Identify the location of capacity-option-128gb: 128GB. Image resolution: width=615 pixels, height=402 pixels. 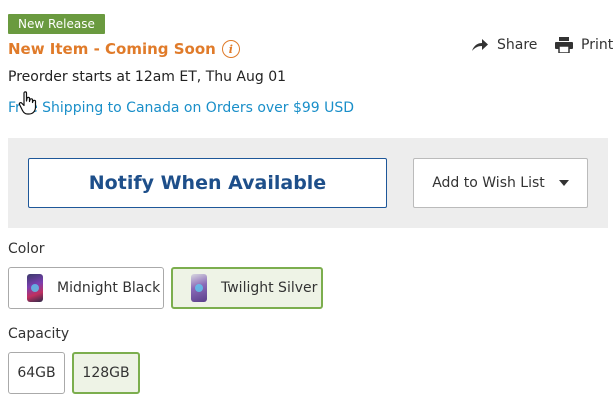
(106, 373).